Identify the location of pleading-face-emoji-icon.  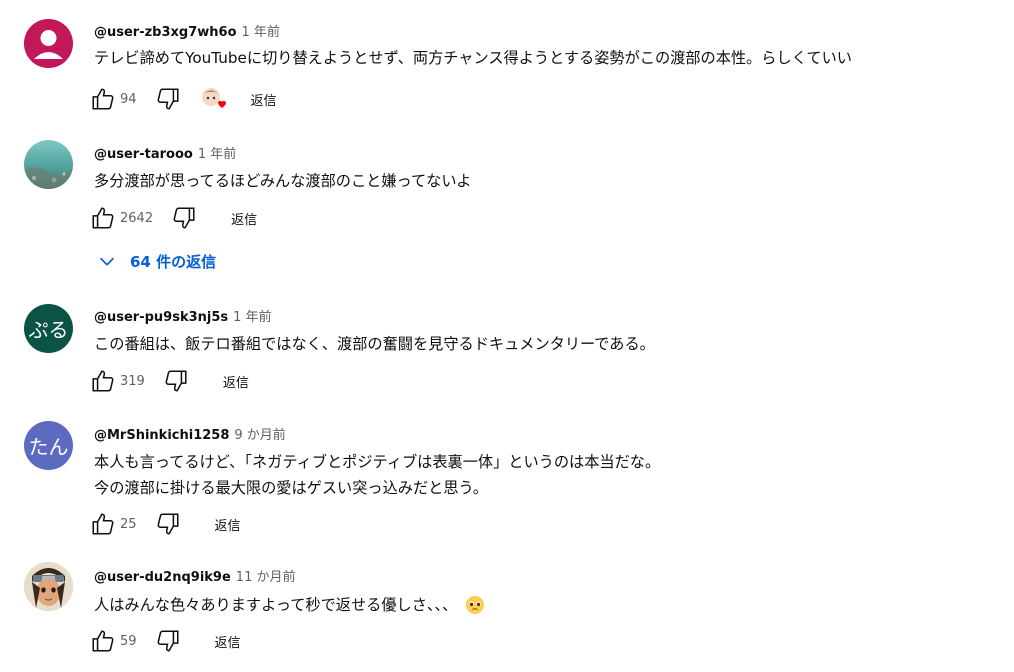
(475, 605).